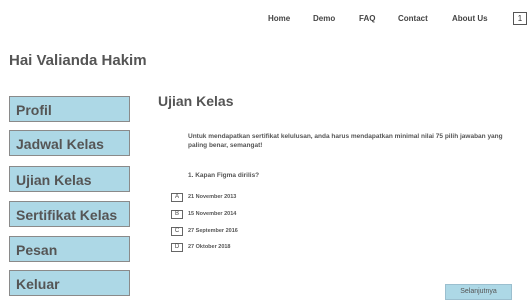 This screenshot has height=300, width=527. What do you see at coordinates (478, 292) in the screenshot?
I see `next-button: Selanjutnya` at bounding box center [478, 292].